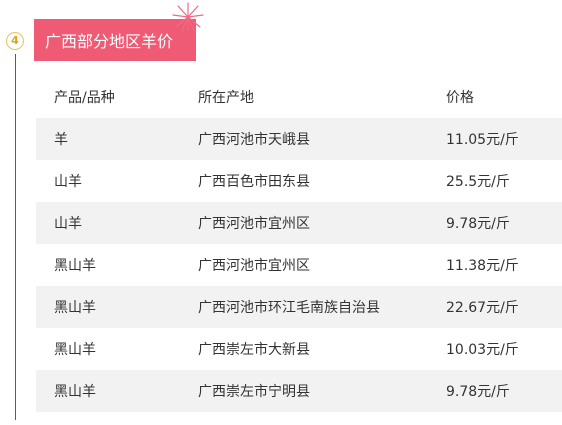 This screenshot has height=425, width=562. Describe the element at coordinates (289, 308) in the screenshot. I see `cell-origin: 广西河池市环江毛南族自治县` at that location.